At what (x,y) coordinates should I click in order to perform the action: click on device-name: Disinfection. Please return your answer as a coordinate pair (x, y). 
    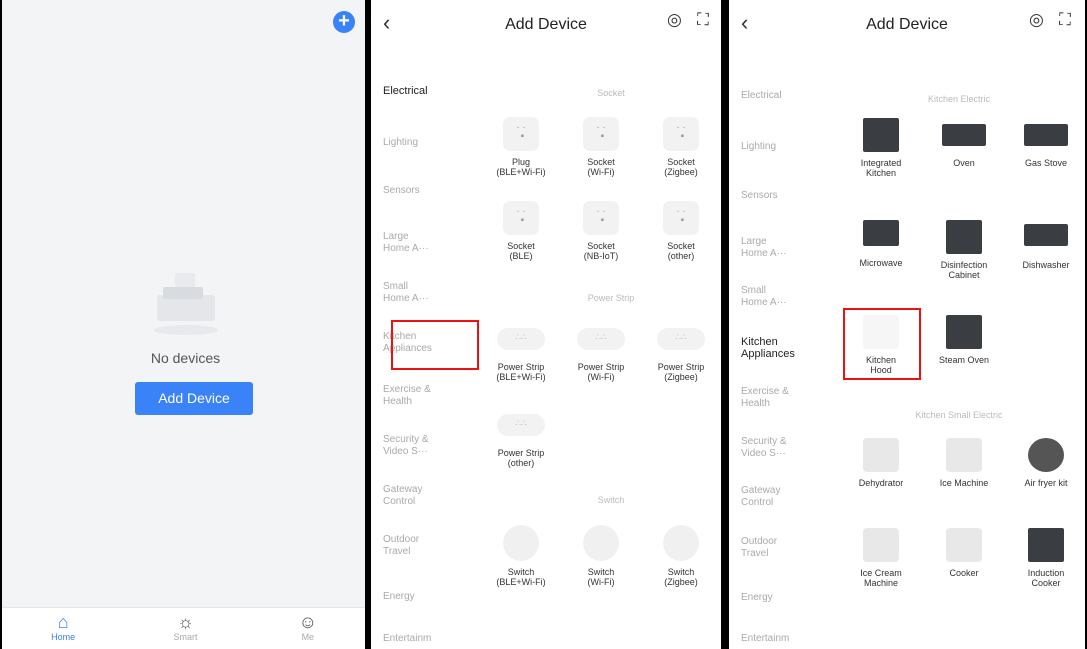
    Looking at the image, I should click on (964, 265).